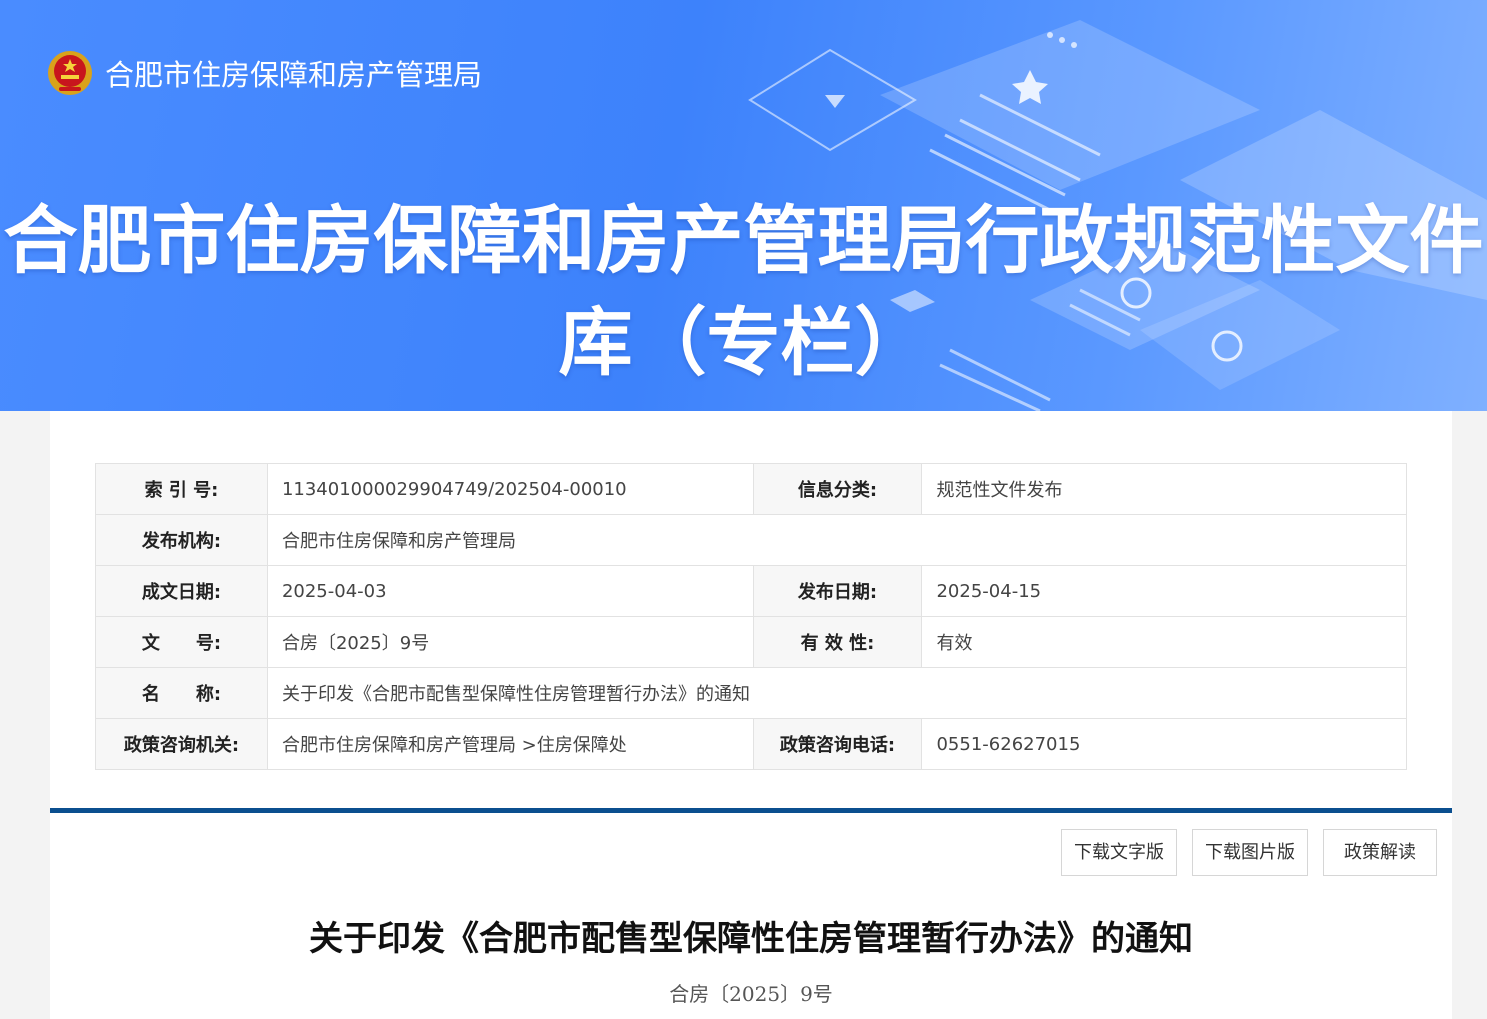 The height and width of the screenshot is (1019, 1487). Describe the element at coordinates (837, 642) in the screenshot. I see `validity-label: 有 效 性:` at that location.